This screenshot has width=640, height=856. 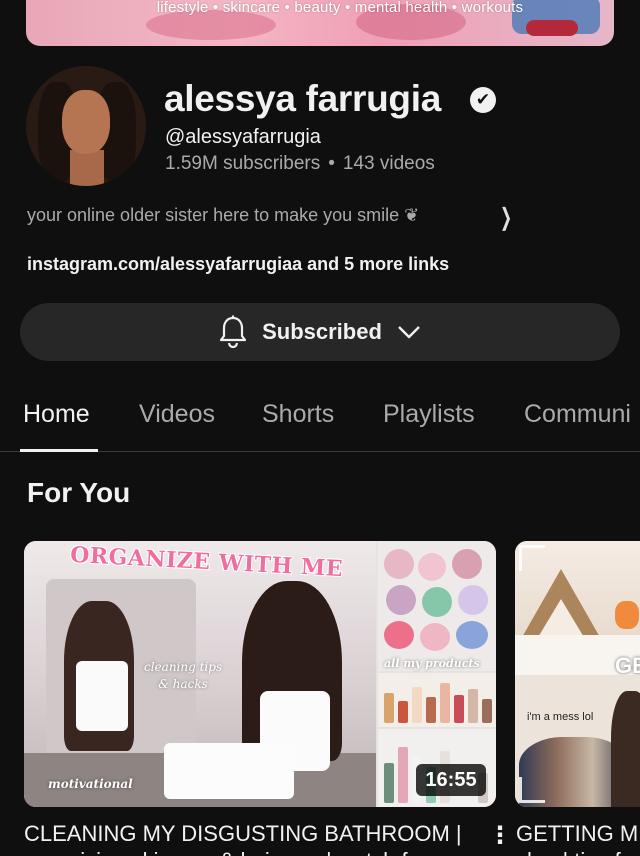 I want to click on channel-stats: 1.59M subscribers • 143 videos, so click(x=300, y=164).